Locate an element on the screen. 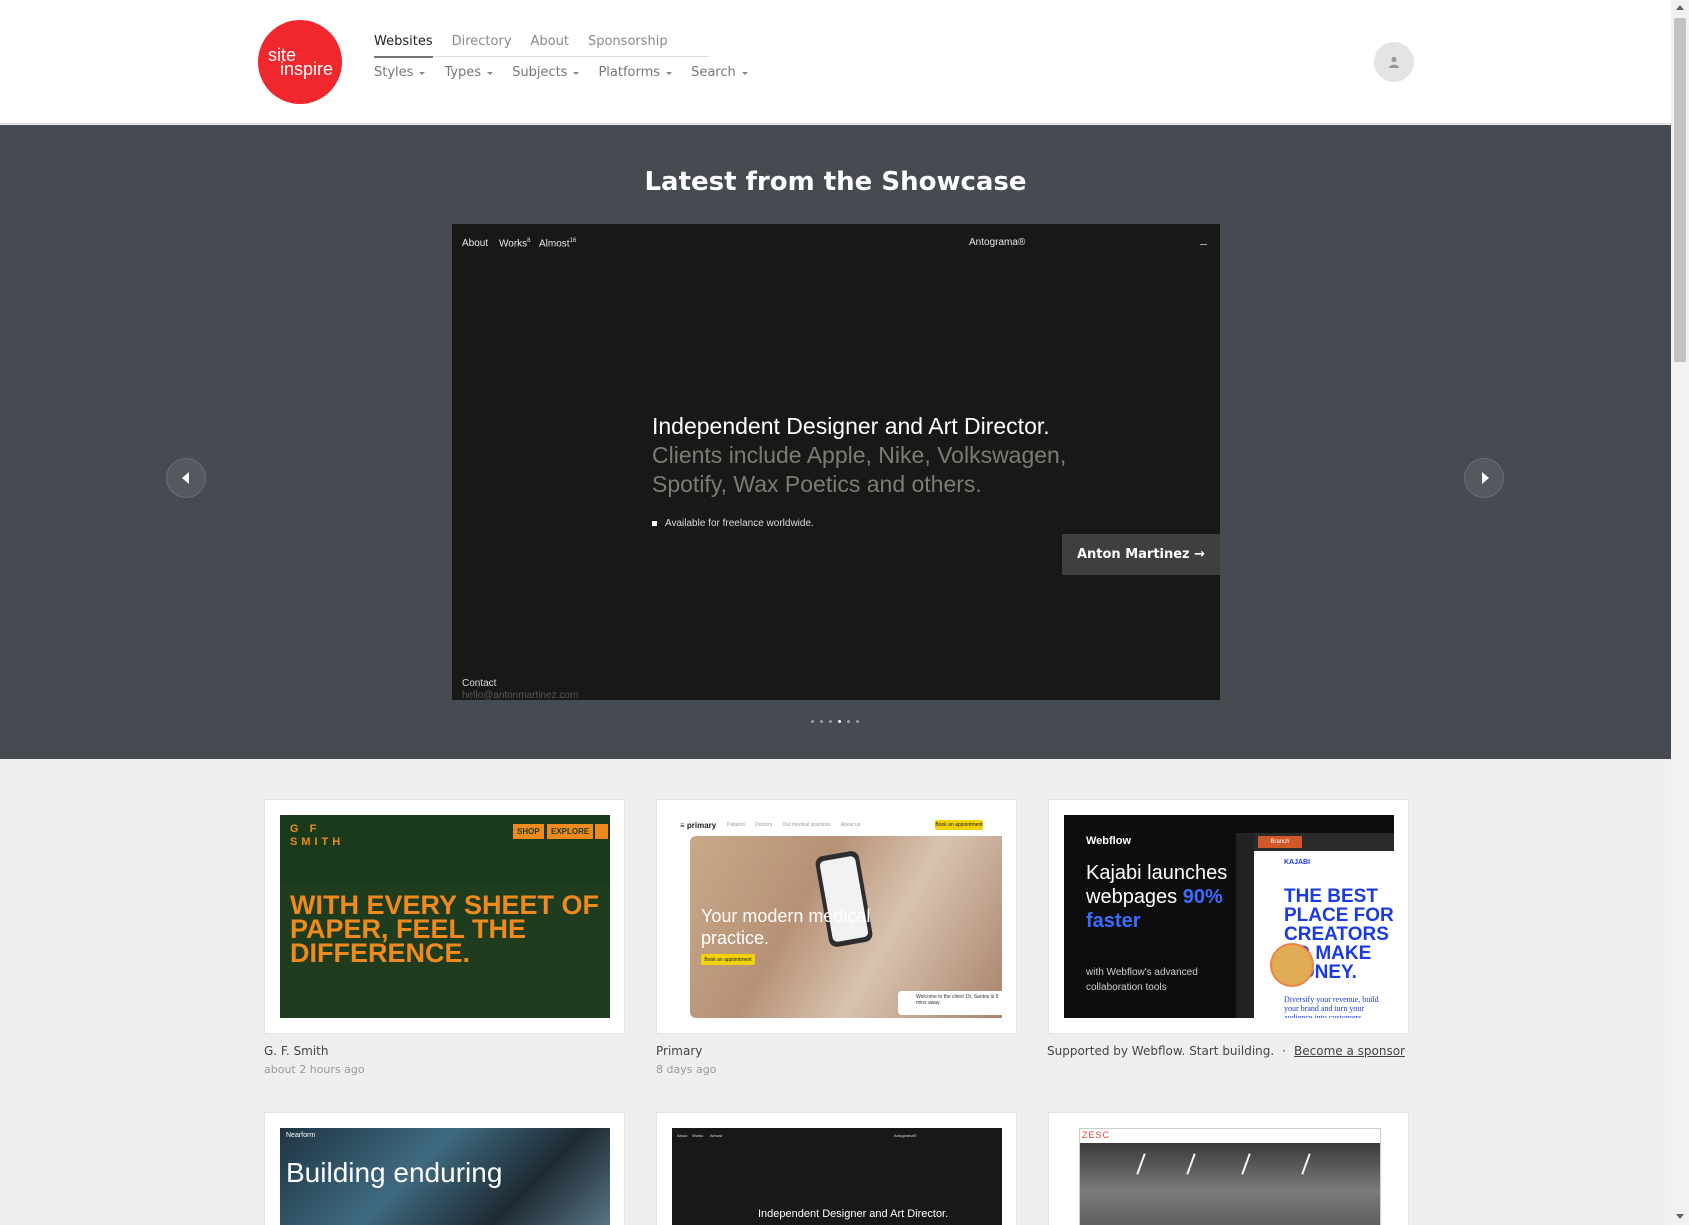 Image resolution: width=1689 pixels, height=1225 pixels. user-icon is located at coordinates (1394, 62).